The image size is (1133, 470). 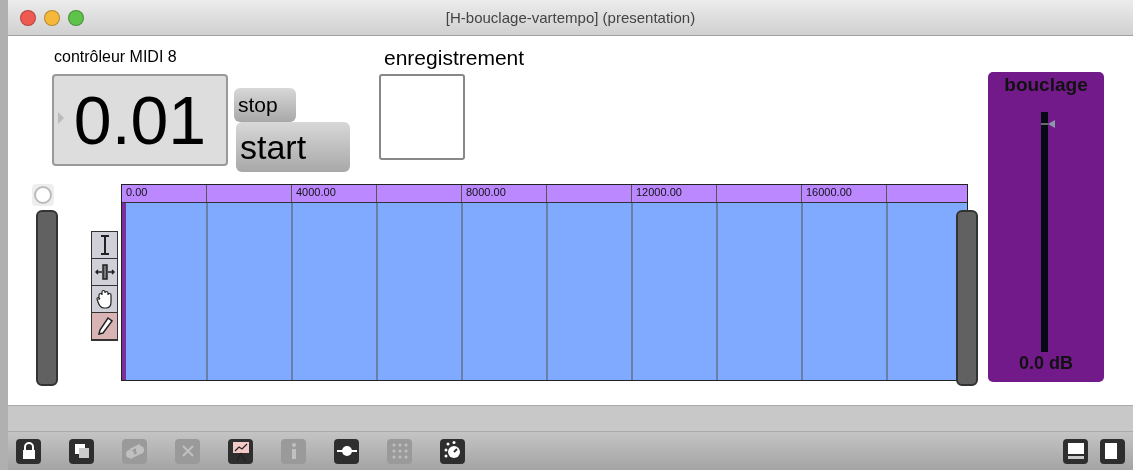 I want to click on gain-label: bouclage, so click(x=1046, y=85).